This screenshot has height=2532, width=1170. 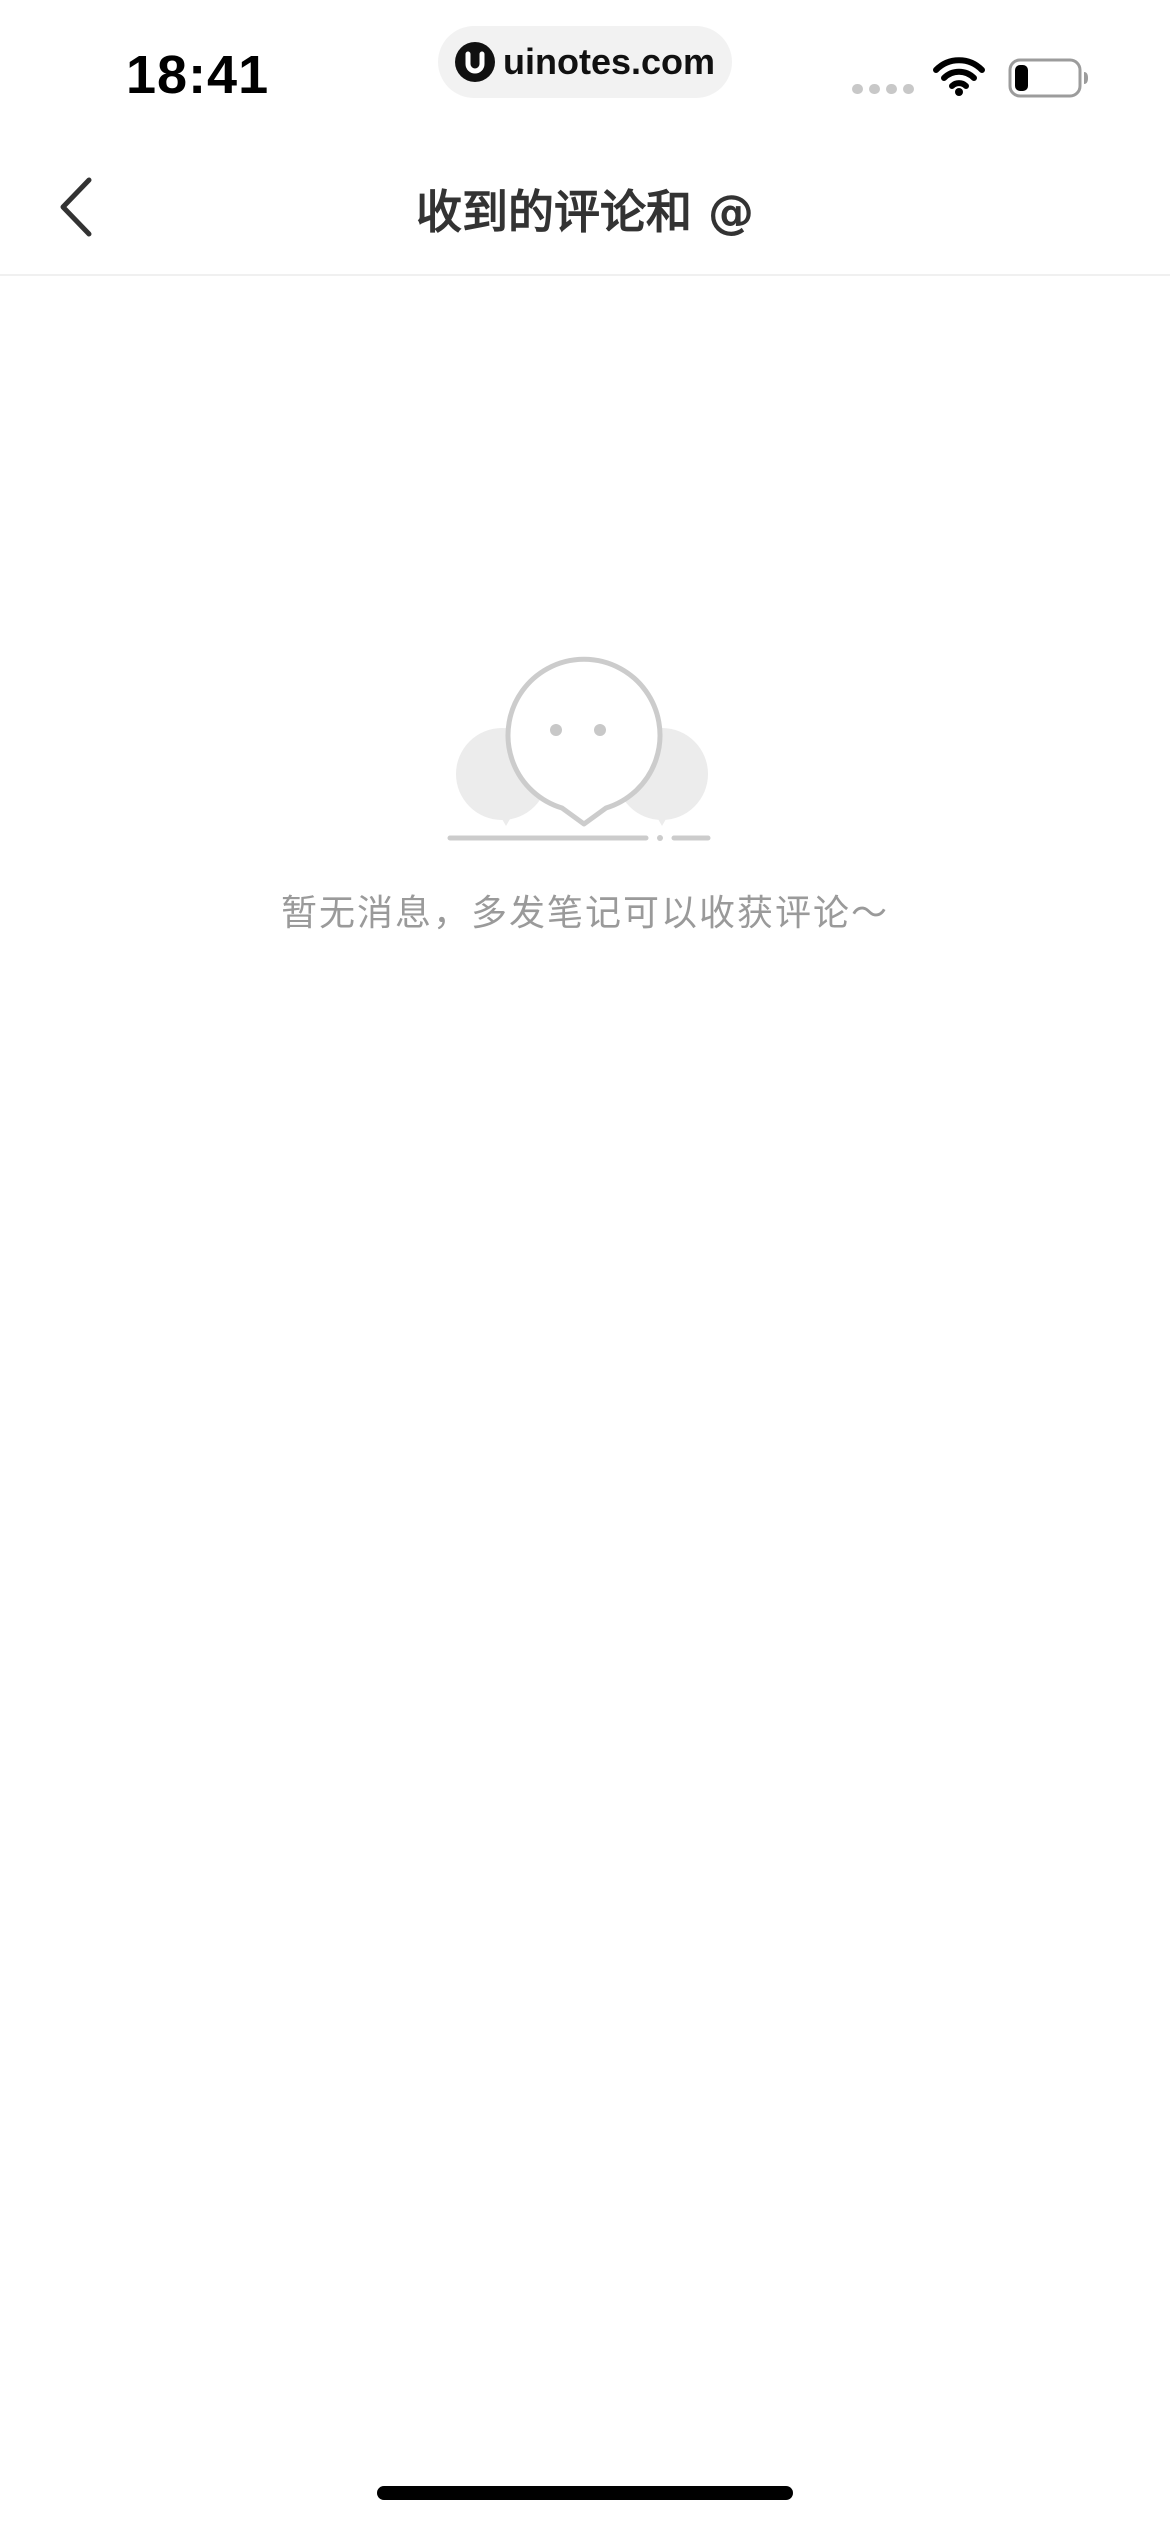 I want to click on chat-bubble-face-icon, so click(x=581, y=750).